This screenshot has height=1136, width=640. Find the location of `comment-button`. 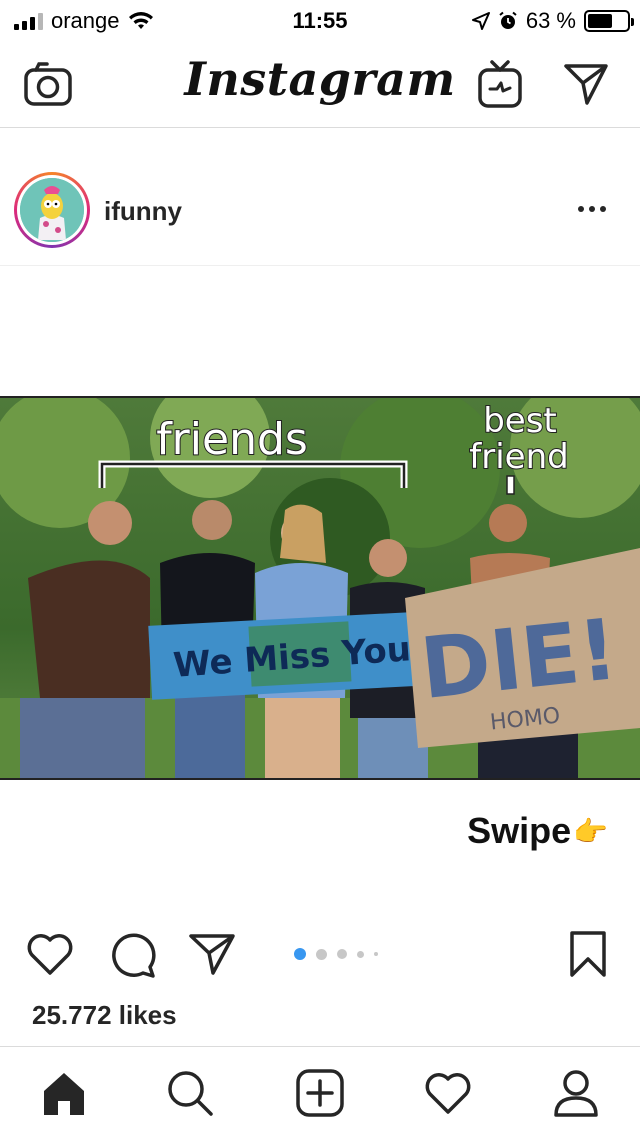

comment-button is located at coordinates (132, 954).